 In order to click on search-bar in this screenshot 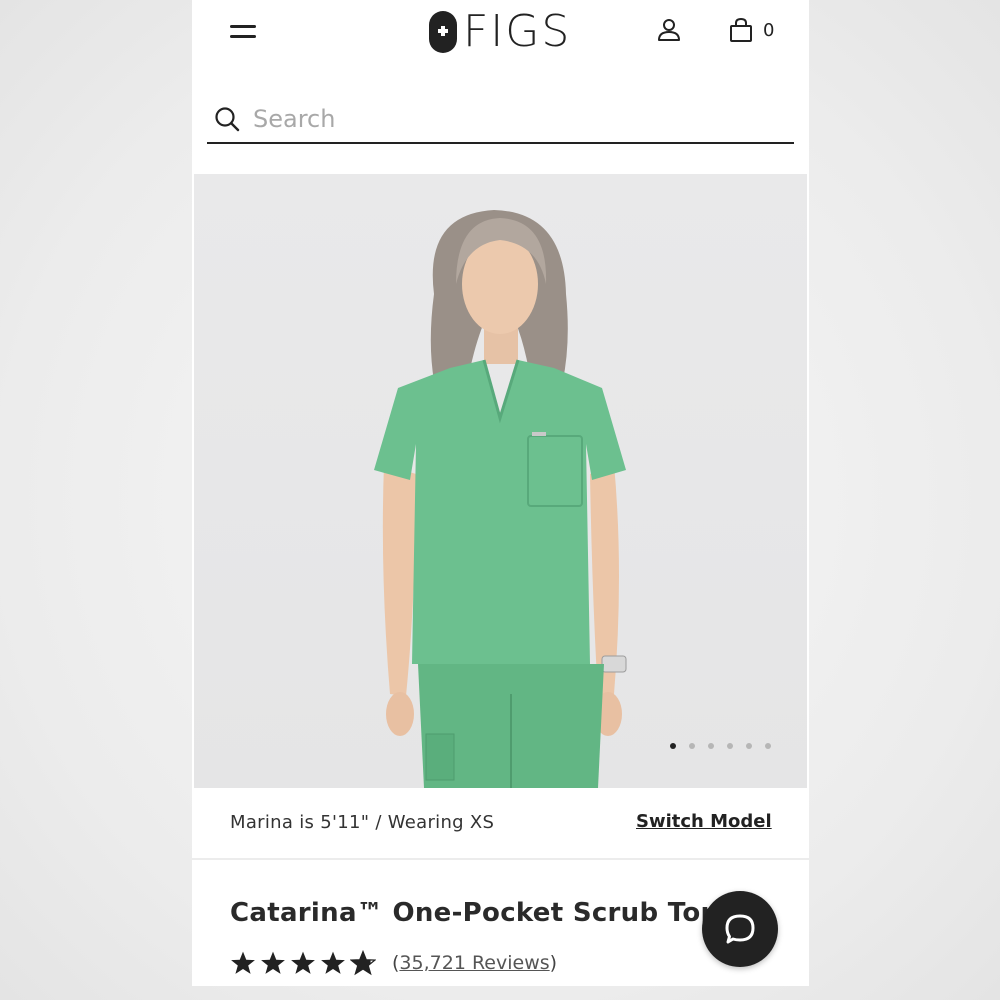, I will do `click(500, 121)`.